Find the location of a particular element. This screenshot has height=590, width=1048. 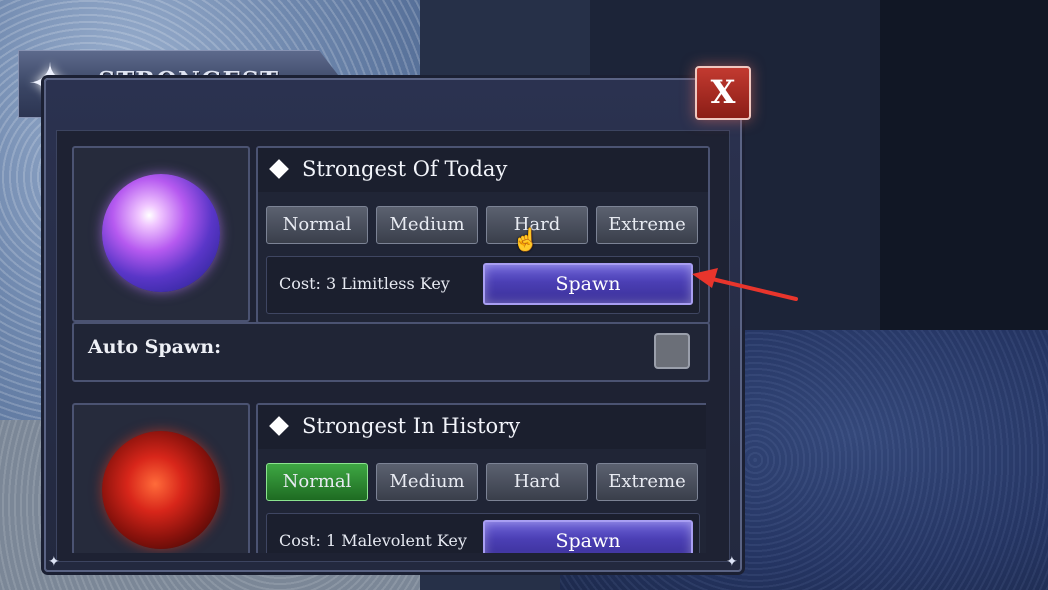

purple-orb-icon is located at coordinates (161, 233).